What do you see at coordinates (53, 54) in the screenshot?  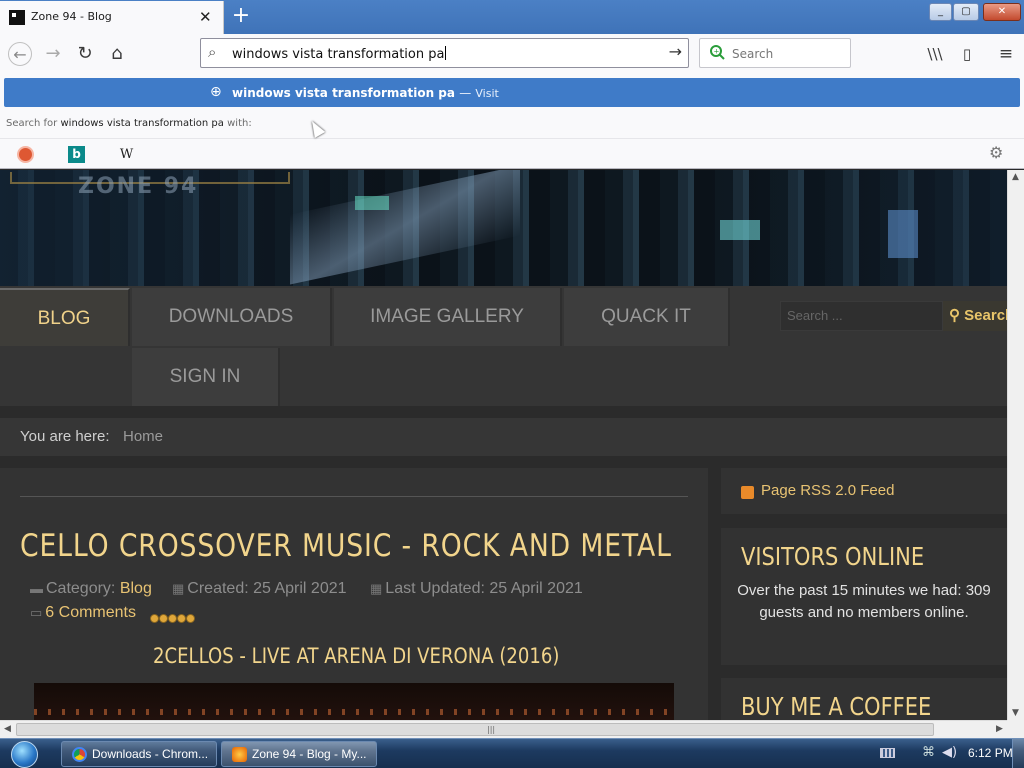 I see `forward-button: →` at bounding box center [53, 54].